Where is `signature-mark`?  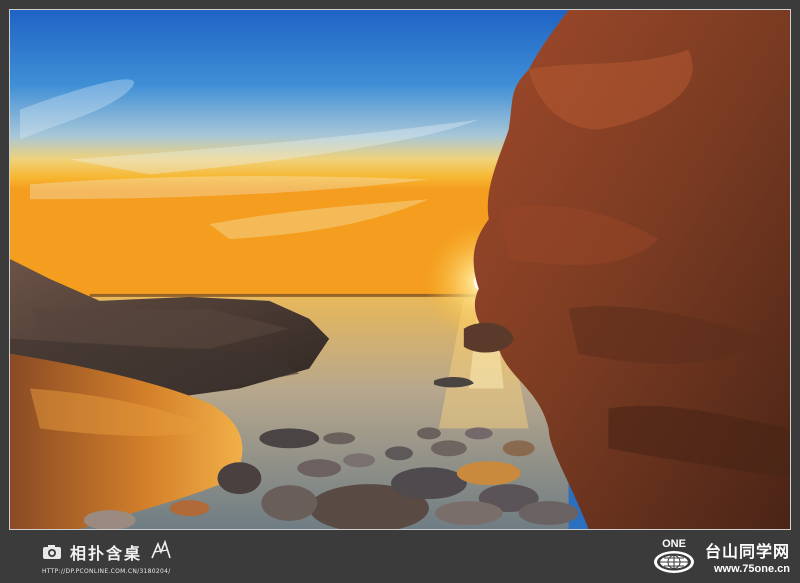 signature-mark is located at coordinates (161, 551).